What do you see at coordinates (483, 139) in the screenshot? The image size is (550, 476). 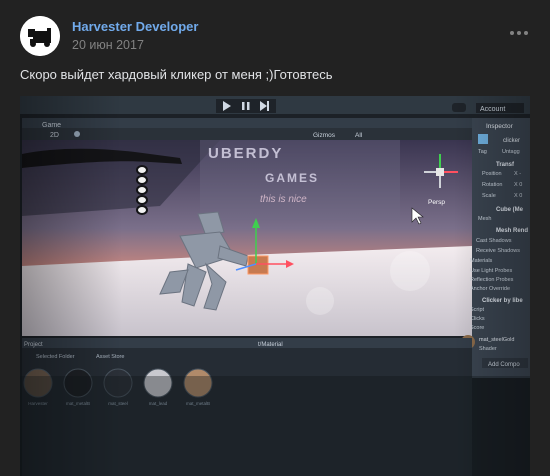 I see `cube-icon` at bounding box center [483, 139].